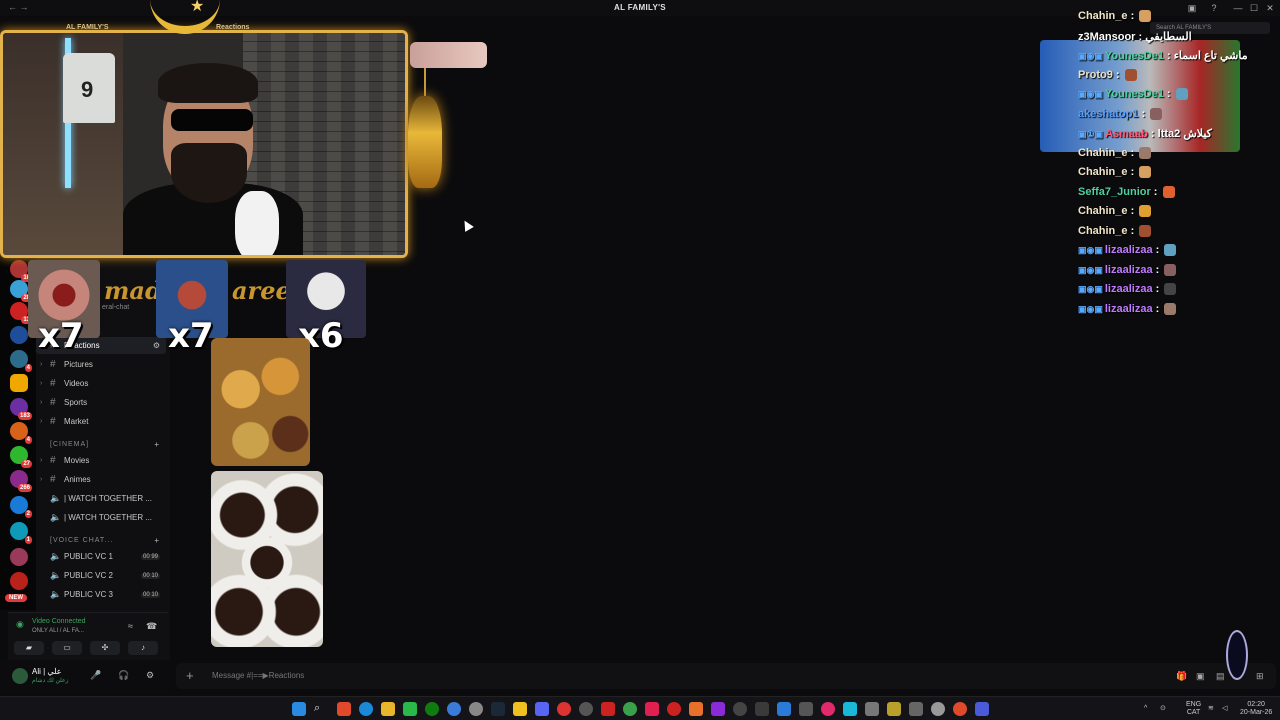 This screenshot has height=720, width=1280. I want to click on gif-icon: ▣, so click(1200, 676).